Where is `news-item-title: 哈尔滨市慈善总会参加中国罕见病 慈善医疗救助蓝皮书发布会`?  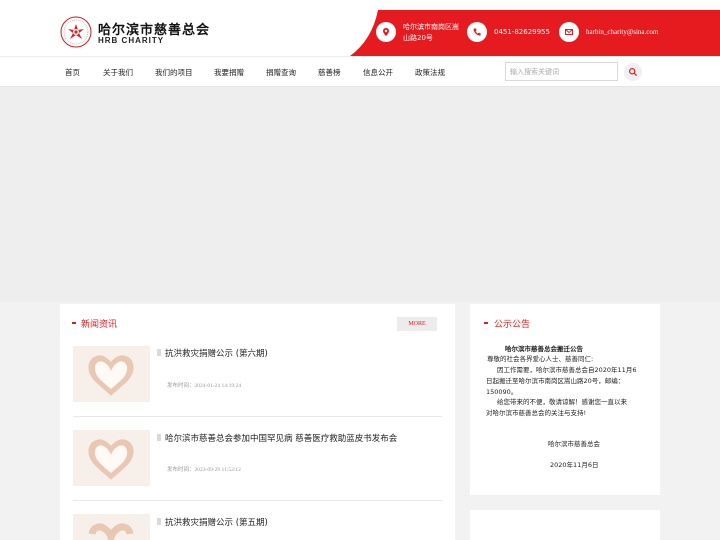 news-item-title: 哈尔滨市慈善总会参加中国罕见病 慈善医疗救助蓝皮书发布会 is located at coordinates (281, 438).